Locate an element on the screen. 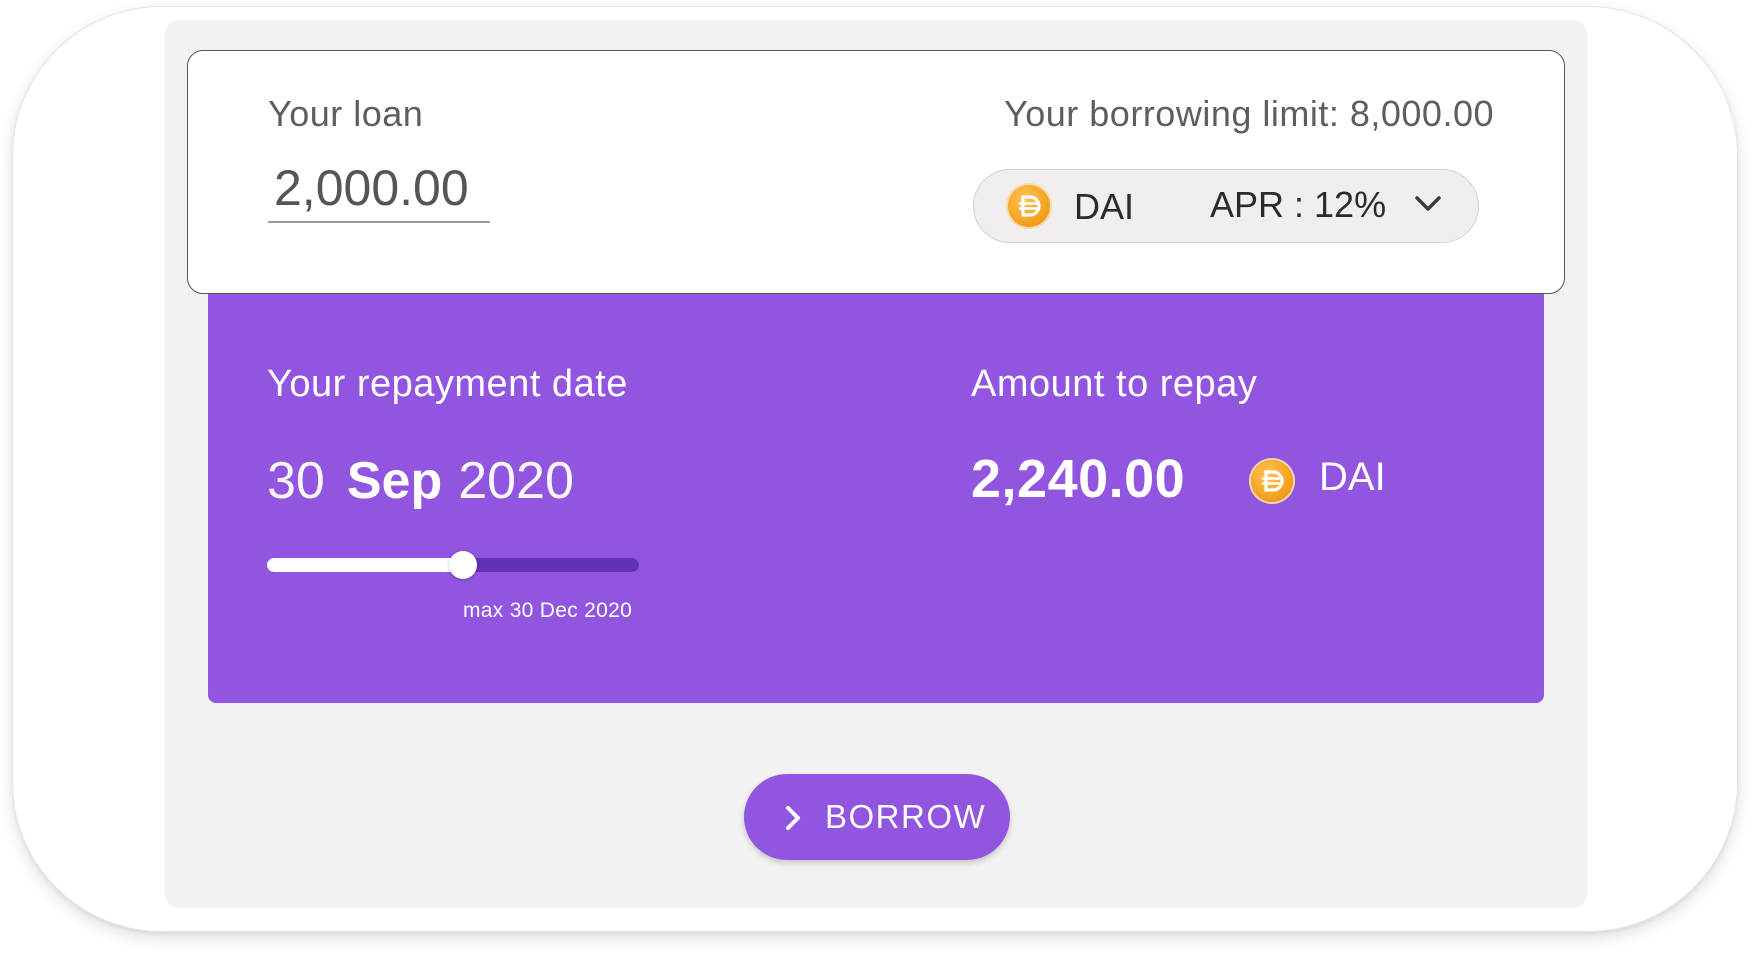  borrow-button-label: BORROW is located at coordinates (906, 816).